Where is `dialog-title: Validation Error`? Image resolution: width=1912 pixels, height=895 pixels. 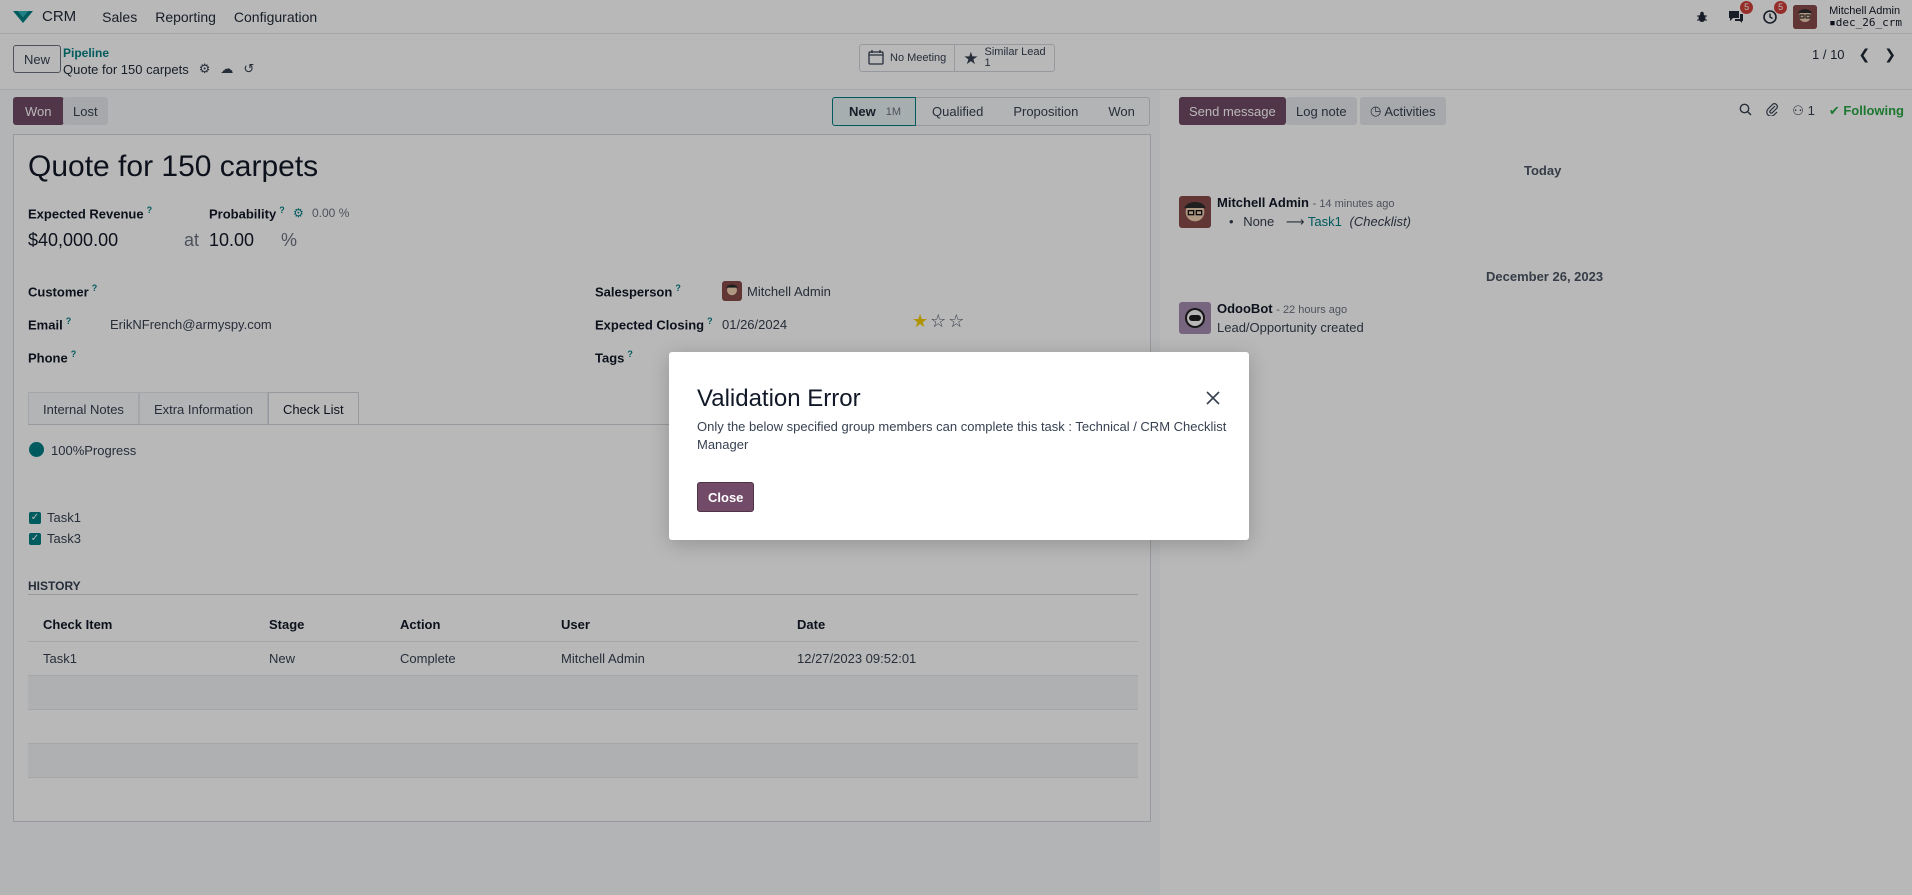
dialog-title: Validation Error is located at coordinates (779, 398).